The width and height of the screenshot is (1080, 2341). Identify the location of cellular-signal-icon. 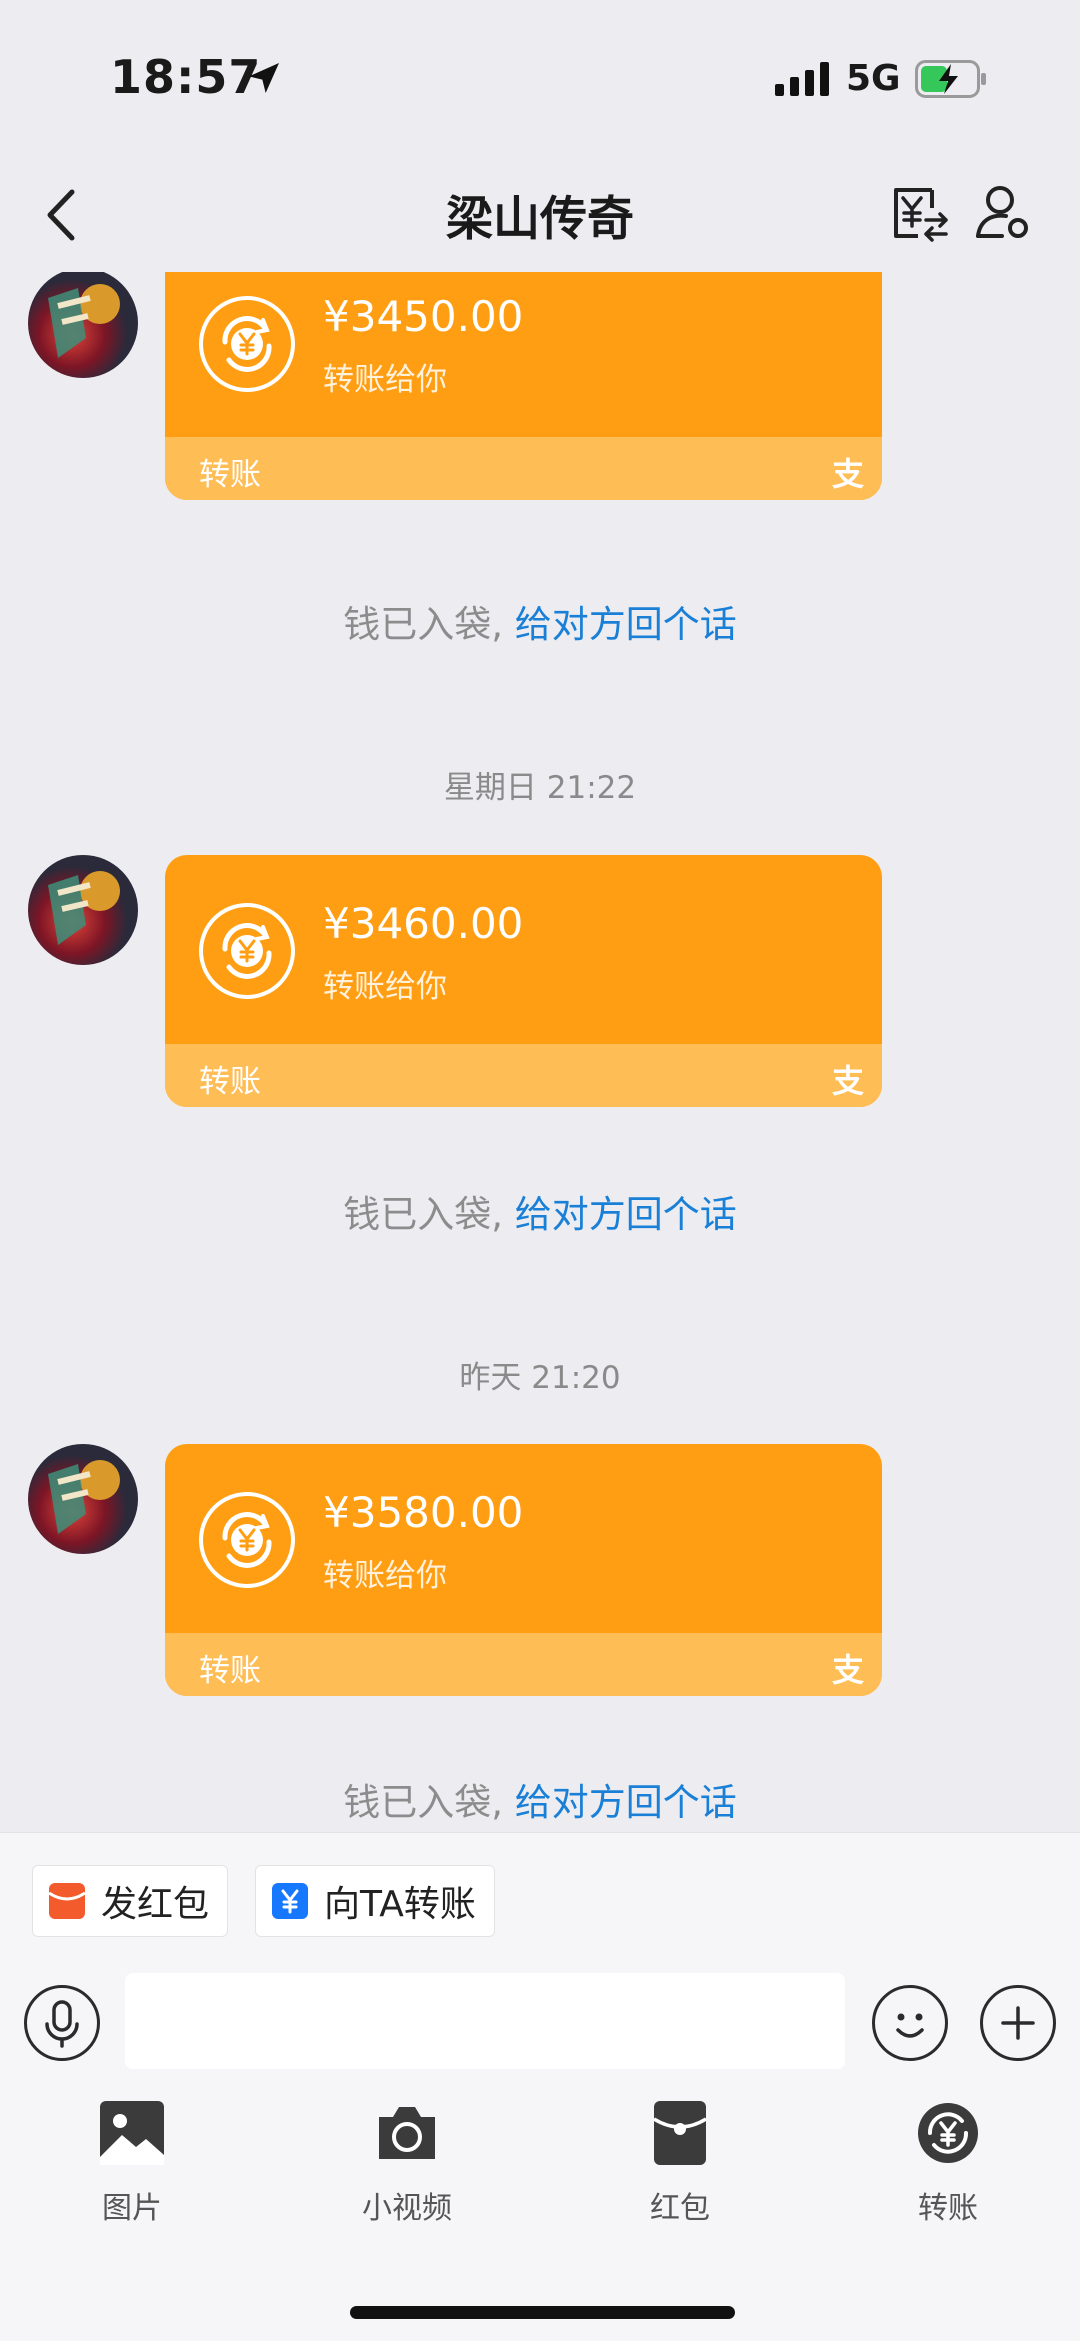
(802, 79).